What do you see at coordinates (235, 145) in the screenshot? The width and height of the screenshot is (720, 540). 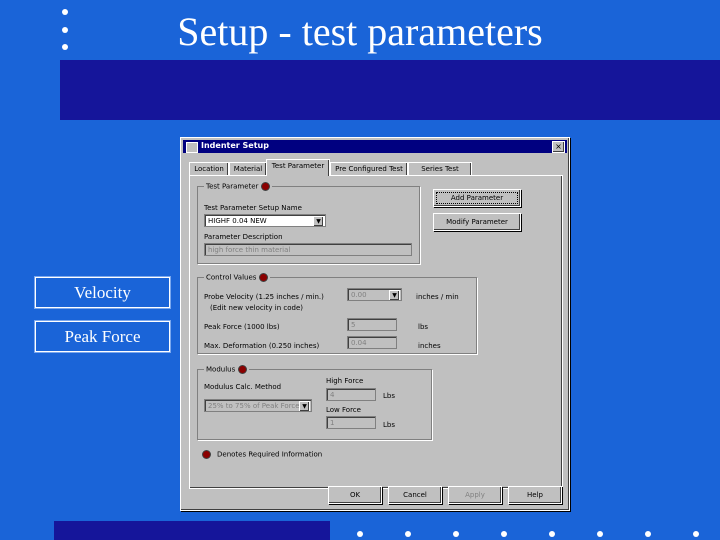 I see `dialog-title: Indenter Setup` at bounding box center [235, 145].